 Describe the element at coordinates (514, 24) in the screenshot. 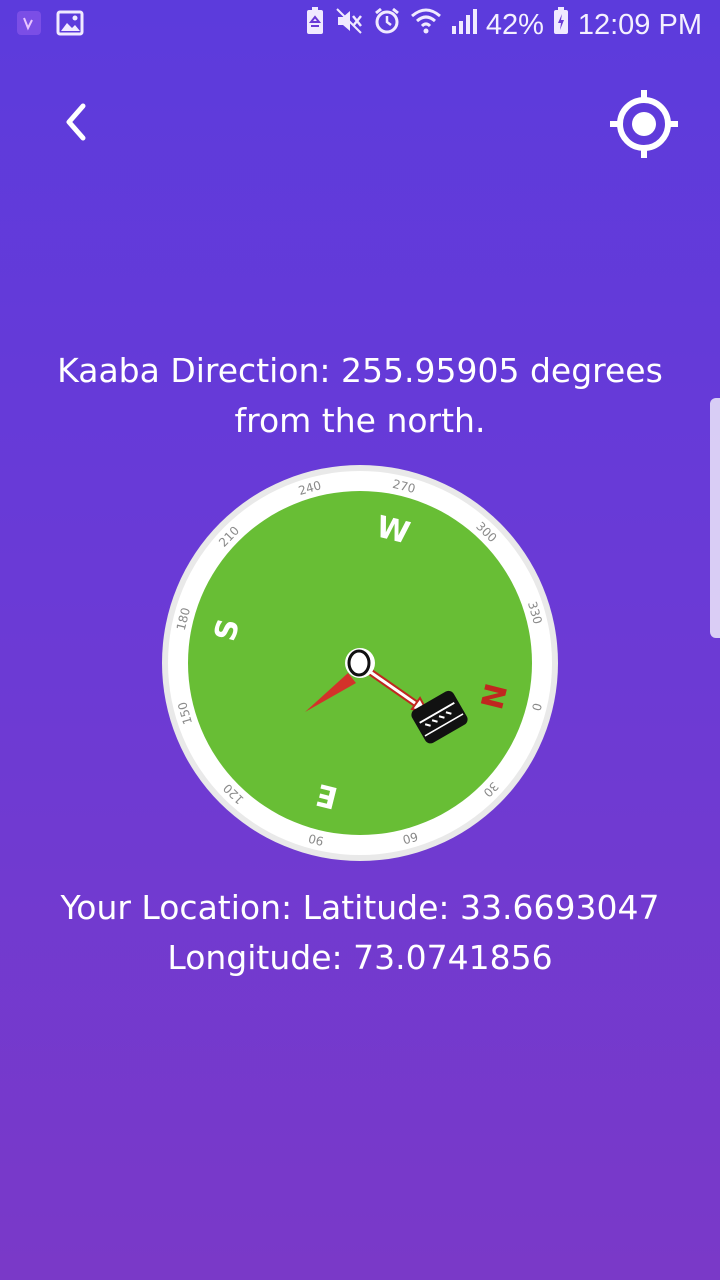

I see `battery-percent: 42%` at that location.